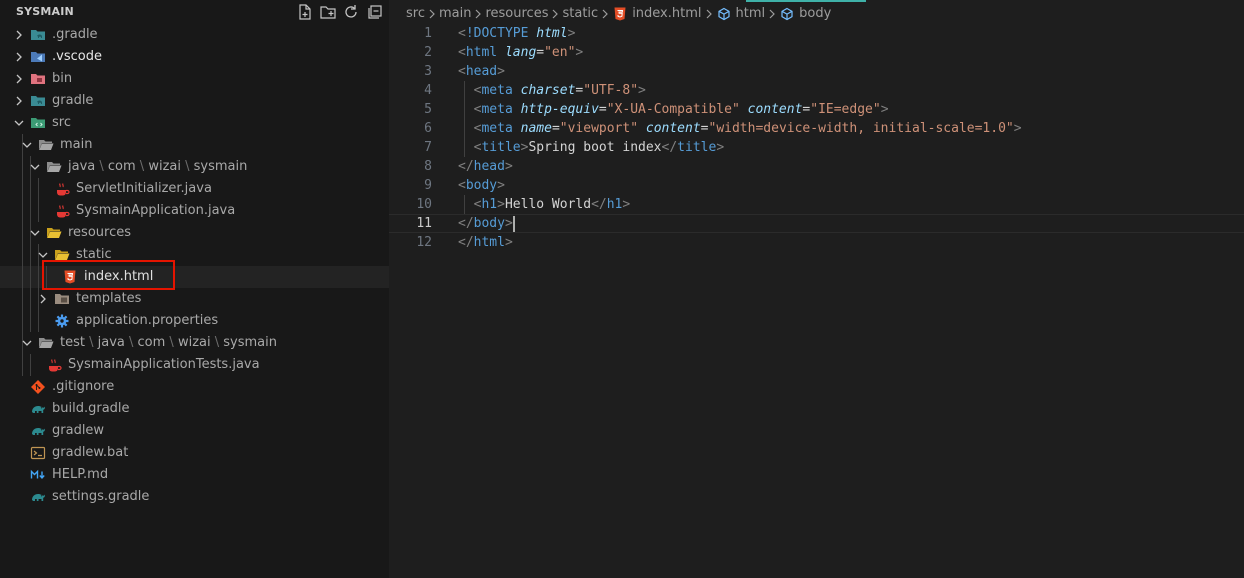 The width and height of the screenshot is (1244, 578). I want to click on code-token: charset, so click(548, 90).